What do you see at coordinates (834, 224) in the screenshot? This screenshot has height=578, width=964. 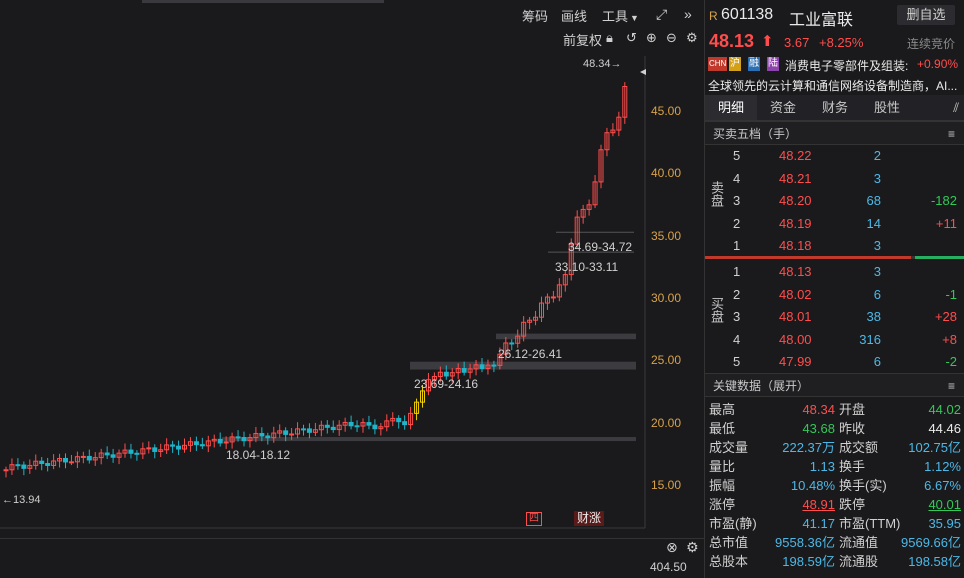 I see `sell-level-row: 2 48.19 14 +11` at bounding box center [834, 224].